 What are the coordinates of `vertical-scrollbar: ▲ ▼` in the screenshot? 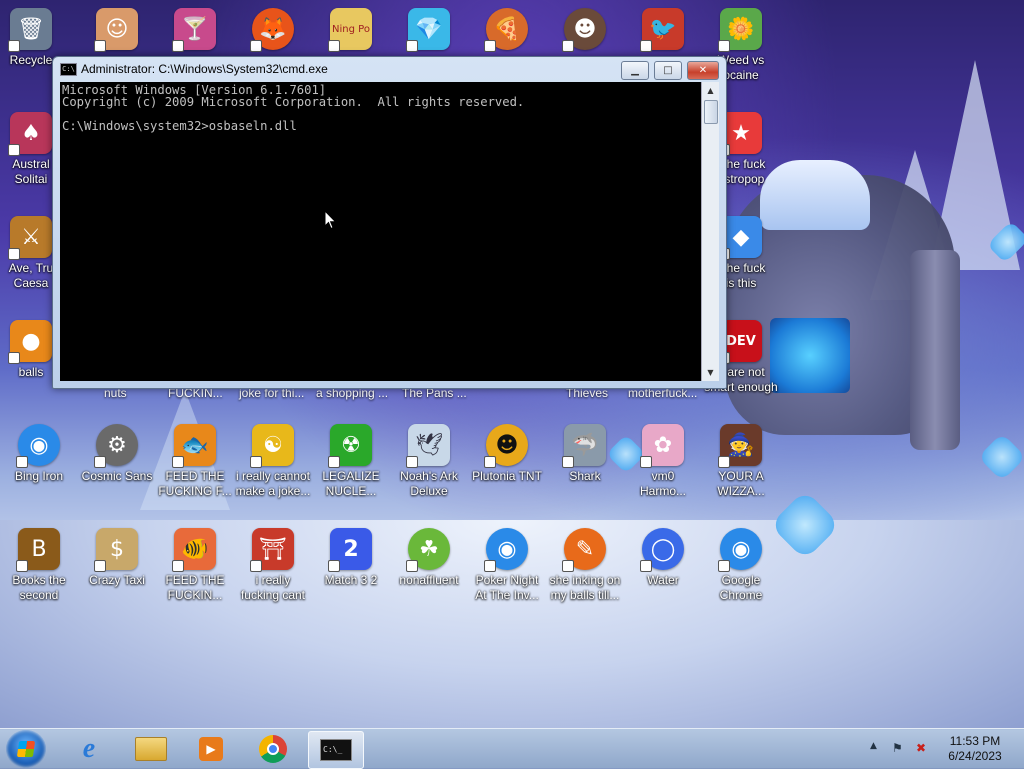 It's located at (710, 231).